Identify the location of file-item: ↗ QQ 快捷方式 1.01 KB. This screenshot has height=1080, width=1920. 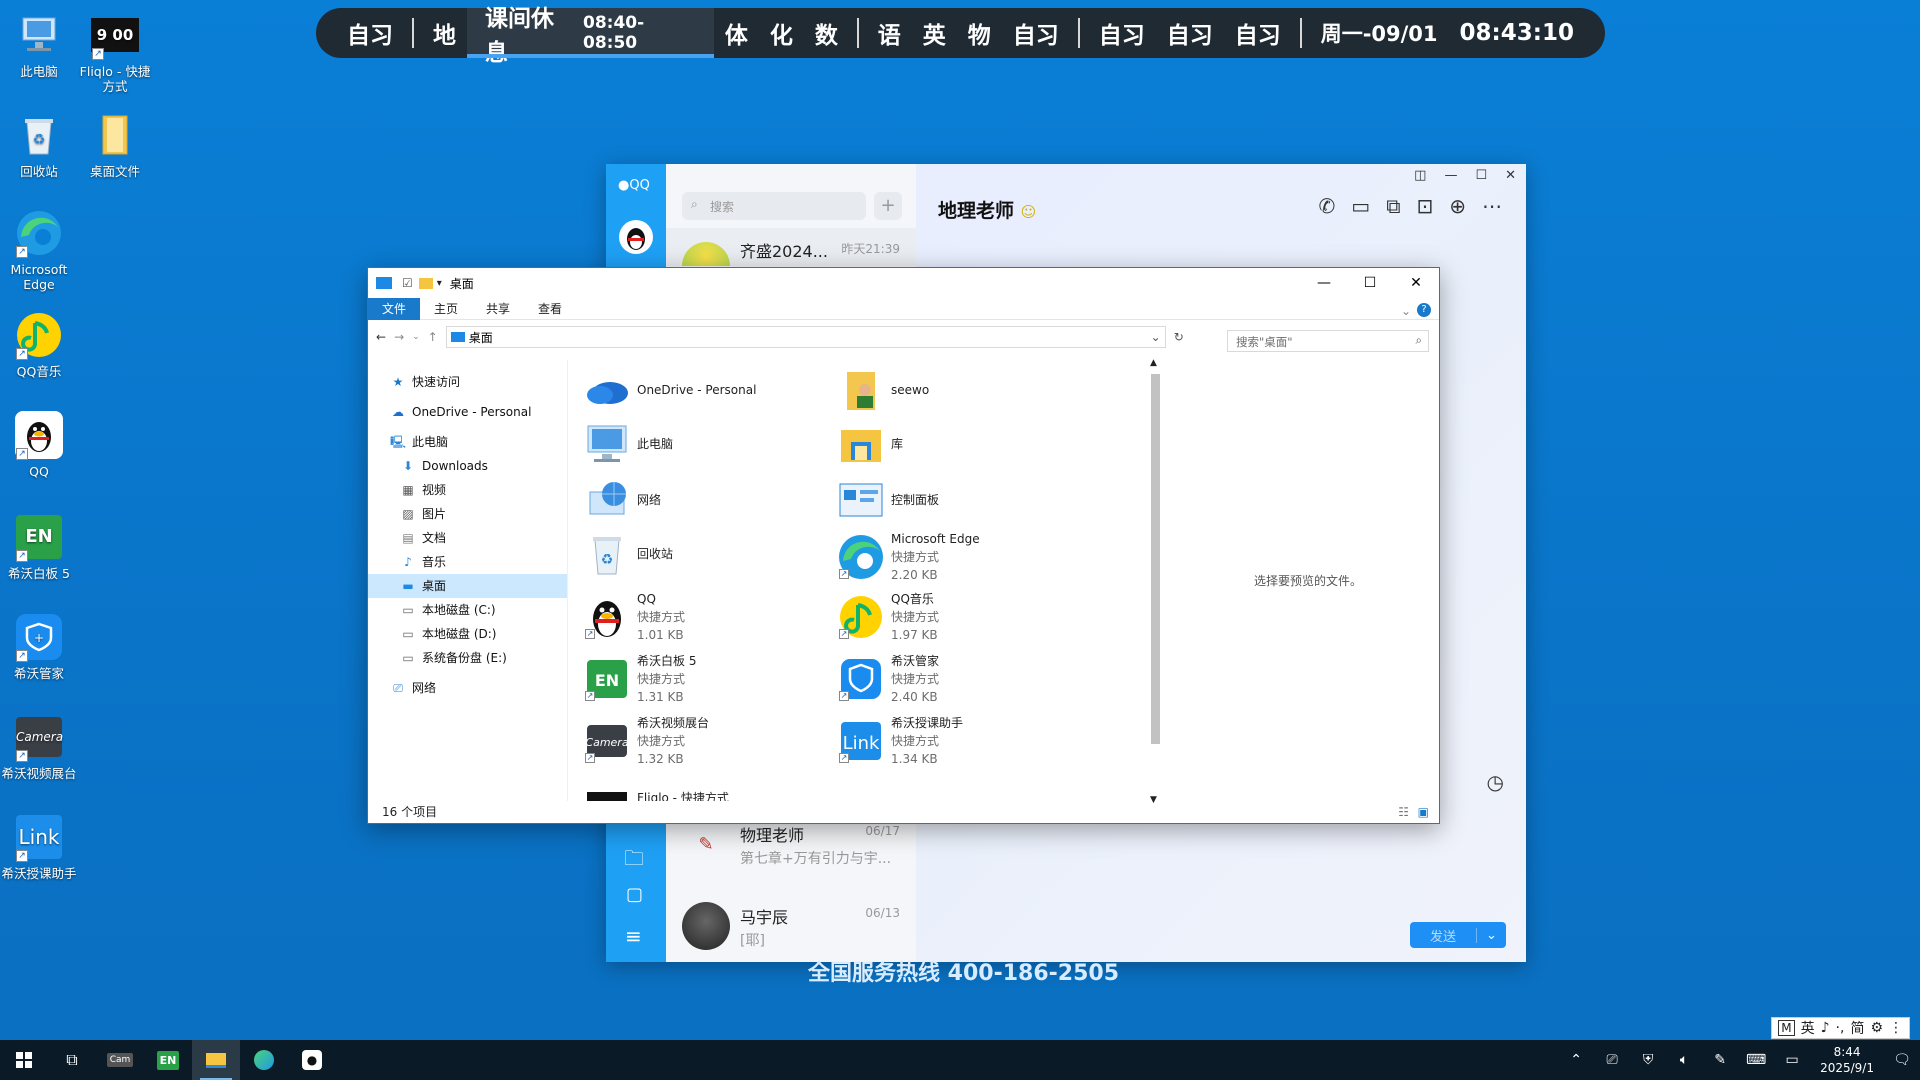
(703, 617).